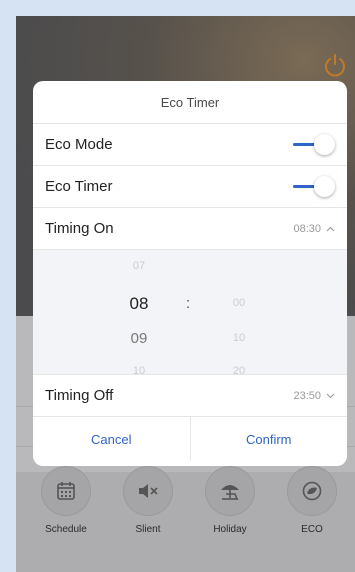 The image size is (355, 572). What do you see at coordinates (312, 187) in the screenshot?
I see `eco-timer-toggle` at bounding box center [312, 187].